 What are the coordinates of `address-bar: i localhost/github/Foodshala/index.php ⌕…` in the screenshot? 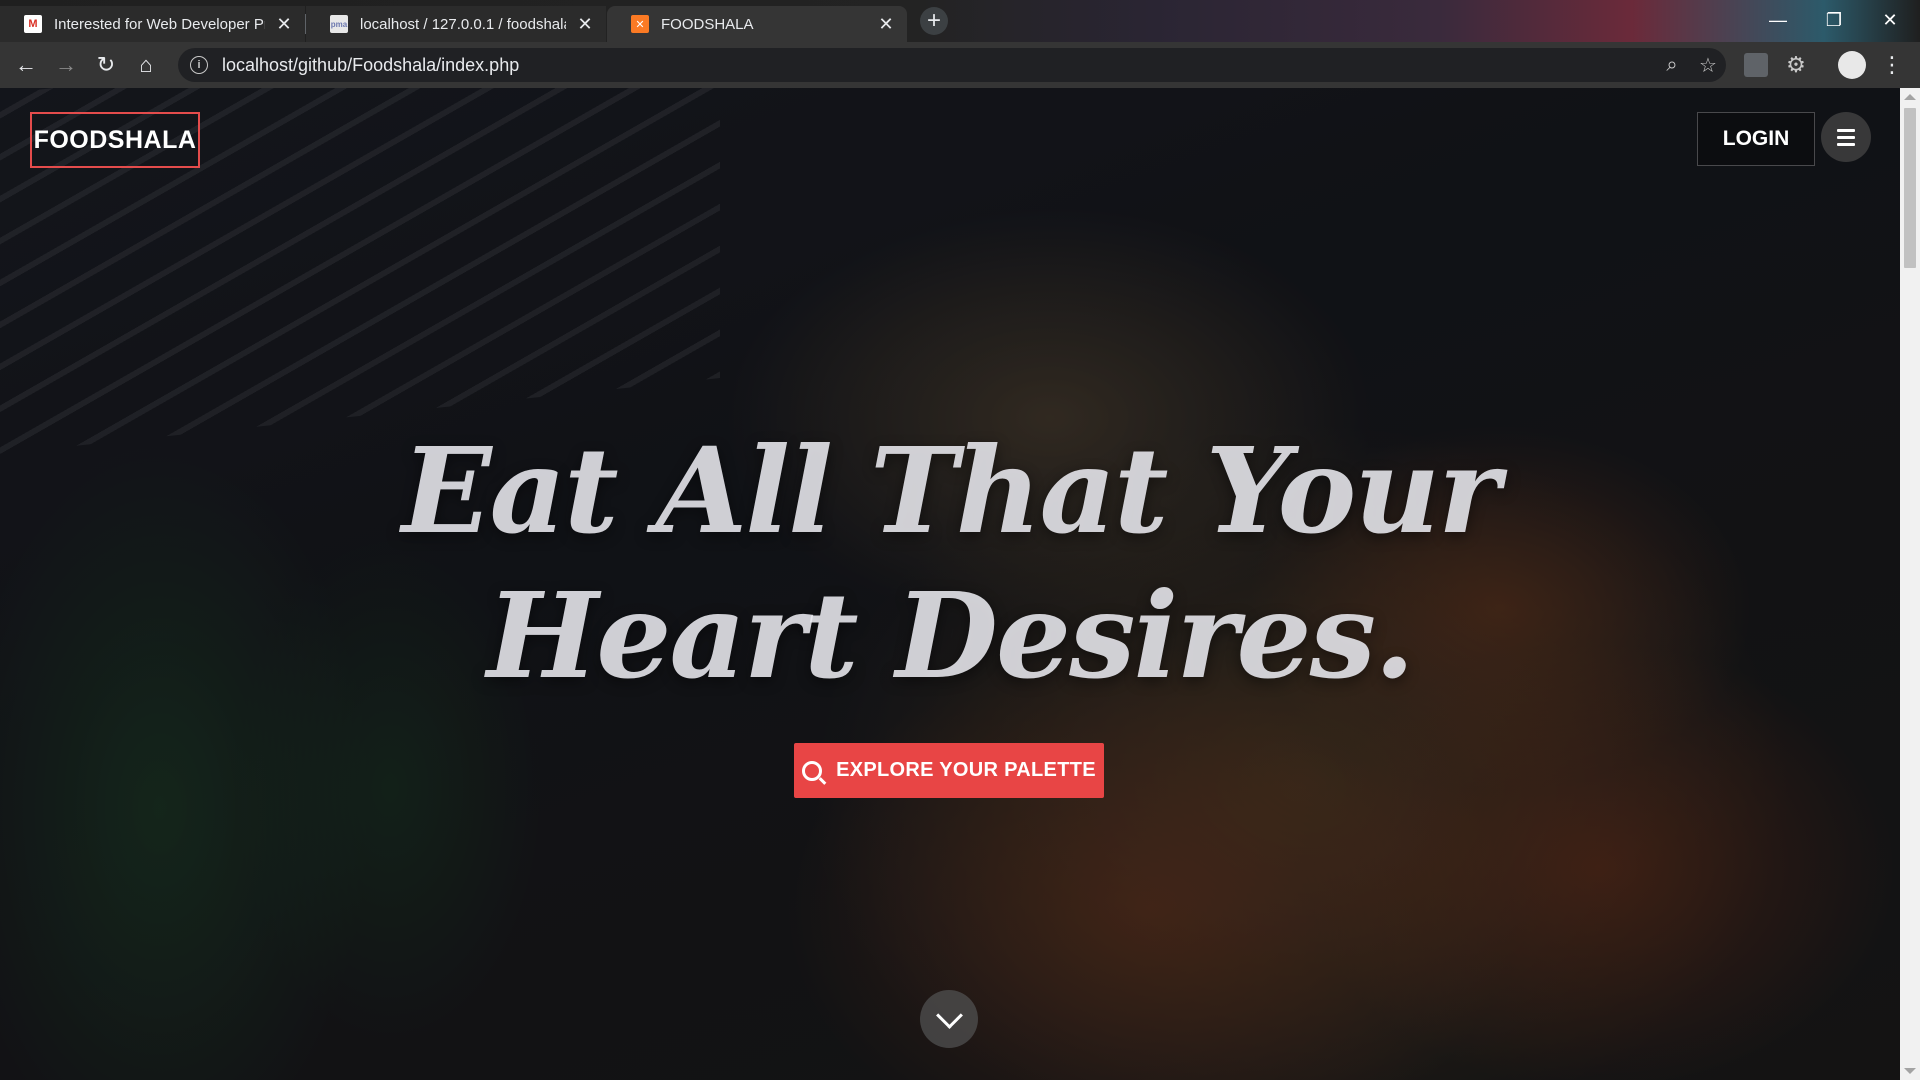 It's located at (952, 65).